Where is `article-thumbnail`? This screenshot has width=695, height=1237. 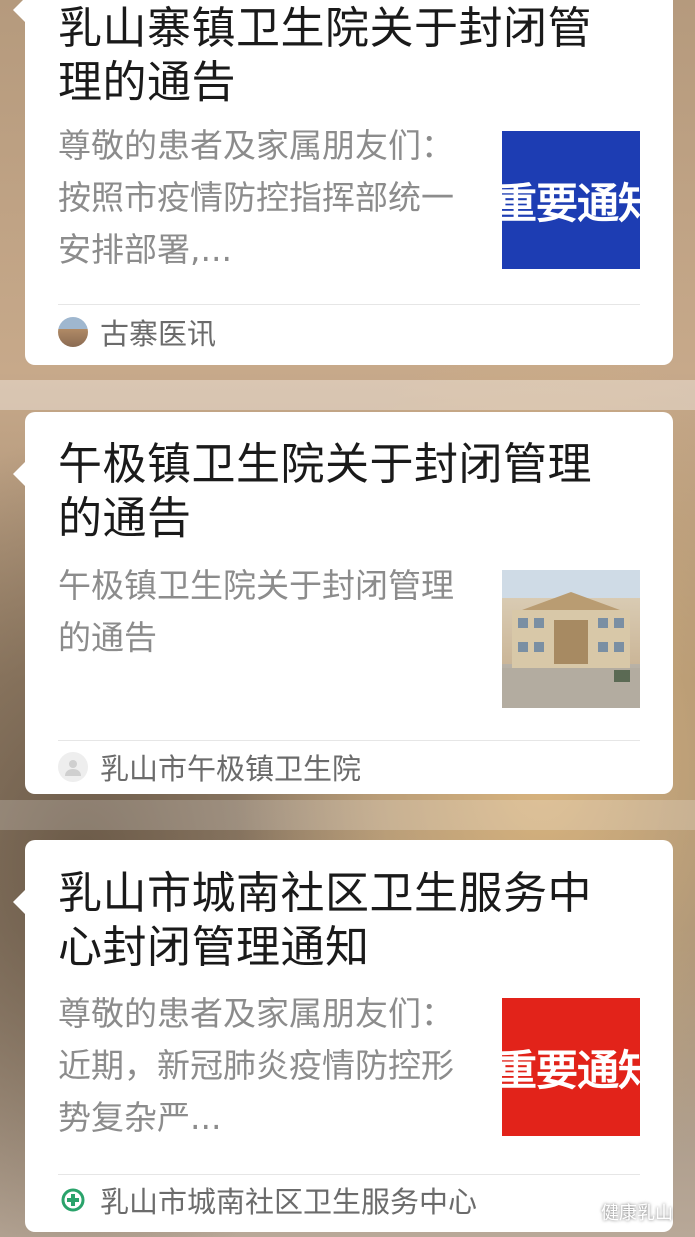 article-thumbnail is located at coordinates (571, 639).